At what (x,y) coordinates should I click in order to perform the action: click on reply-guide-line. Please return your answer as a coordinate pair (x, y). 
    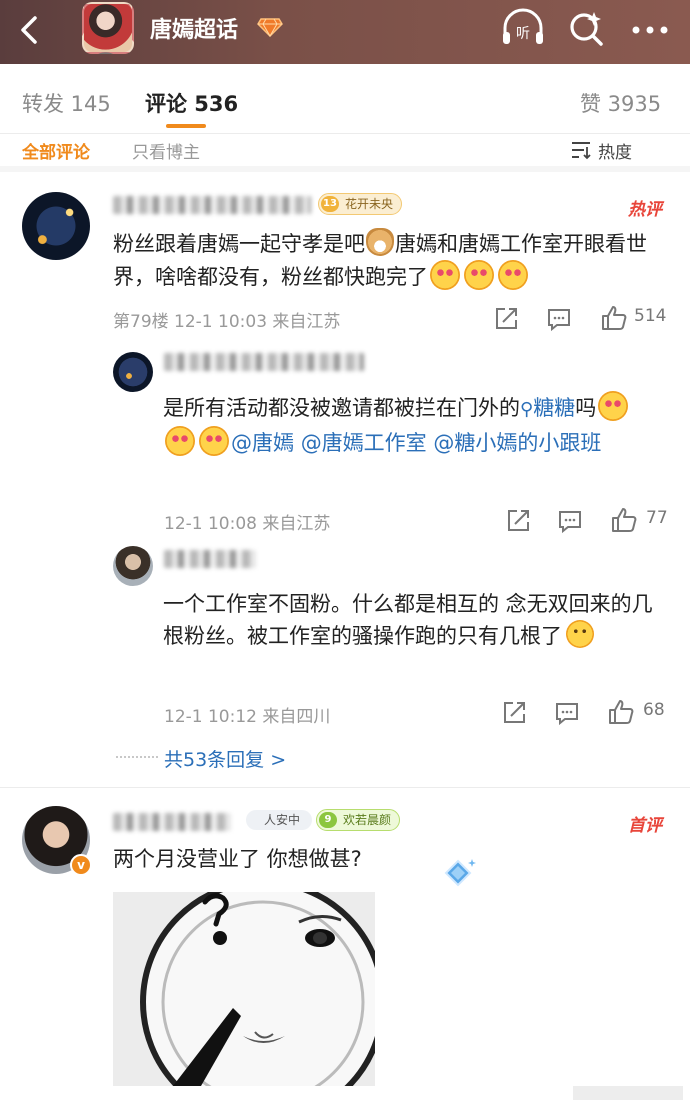
    Looking at the image, I should click on (137, 757).